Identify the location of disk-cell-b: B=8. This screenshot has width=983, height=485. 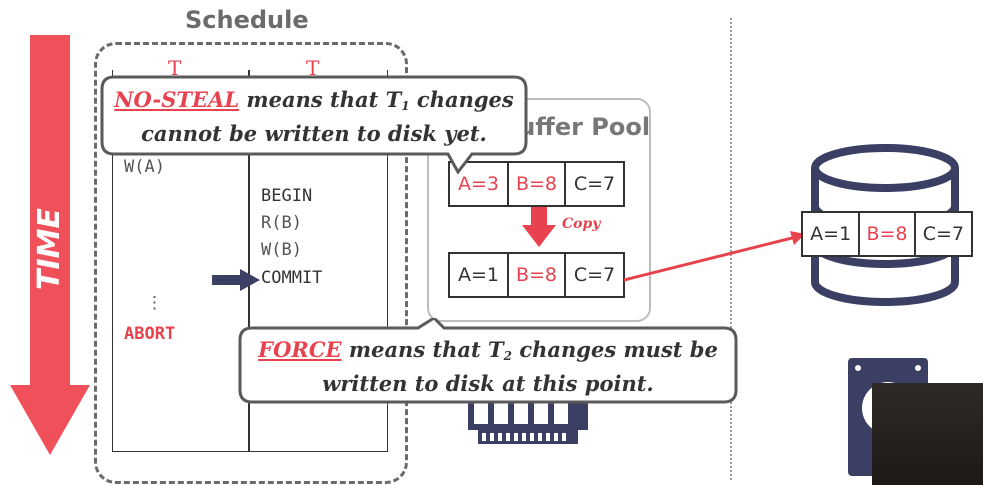
(888, 234).